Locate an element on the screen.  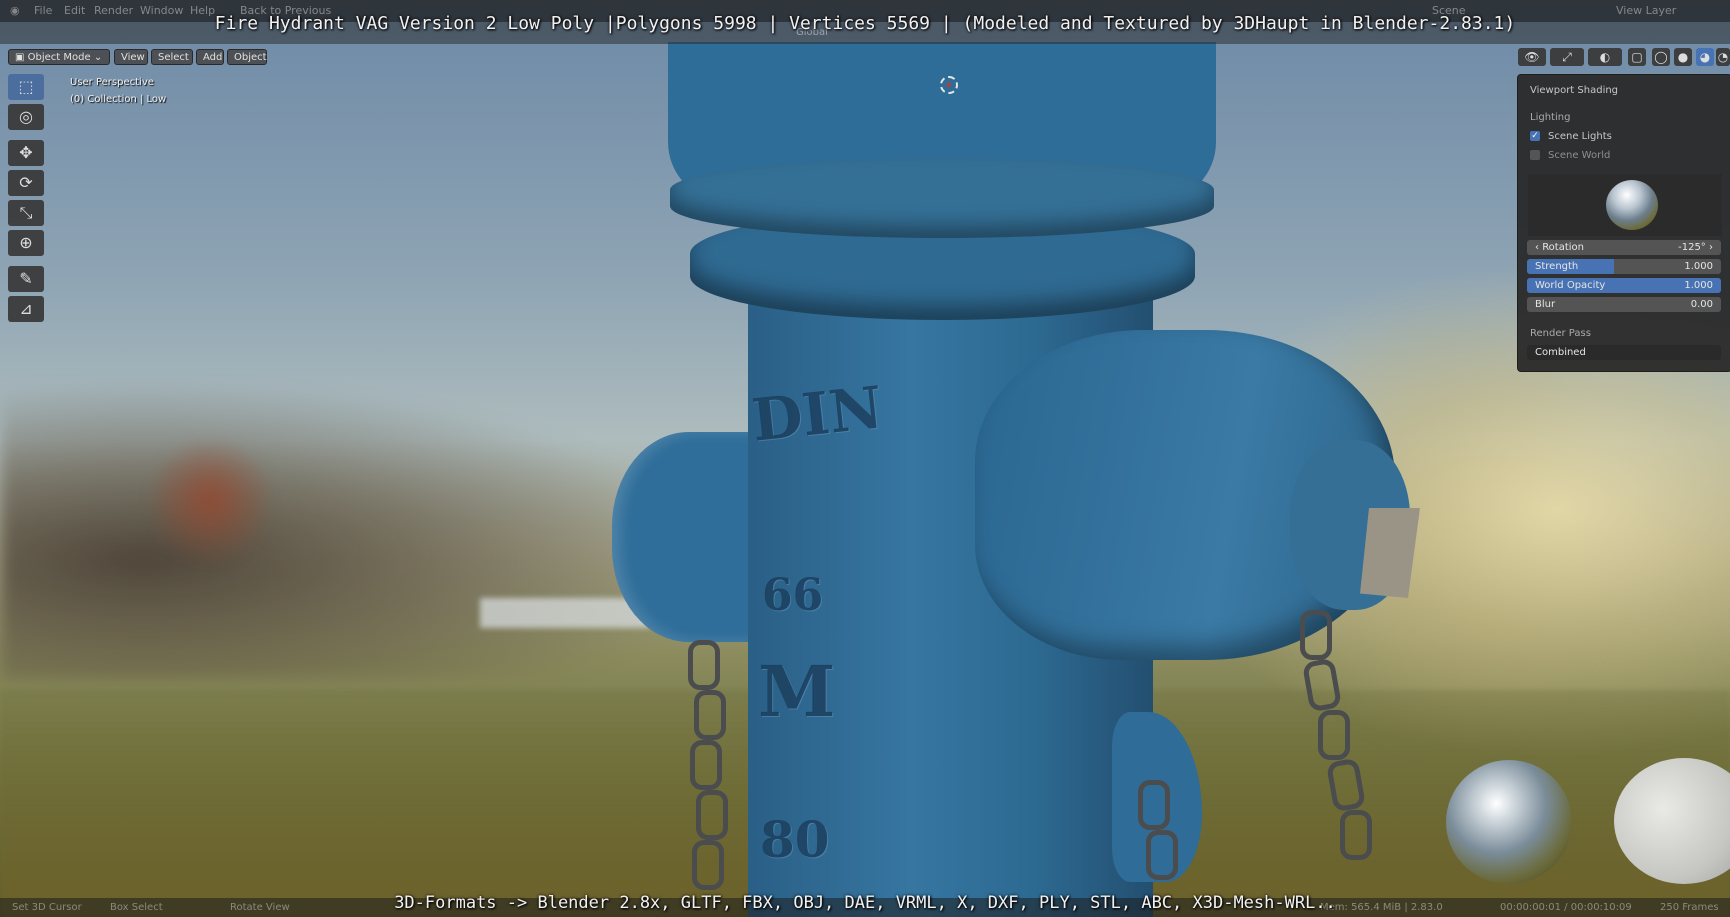
select-box-tool-icon: ⬚ is located at coordinates (26, 87).